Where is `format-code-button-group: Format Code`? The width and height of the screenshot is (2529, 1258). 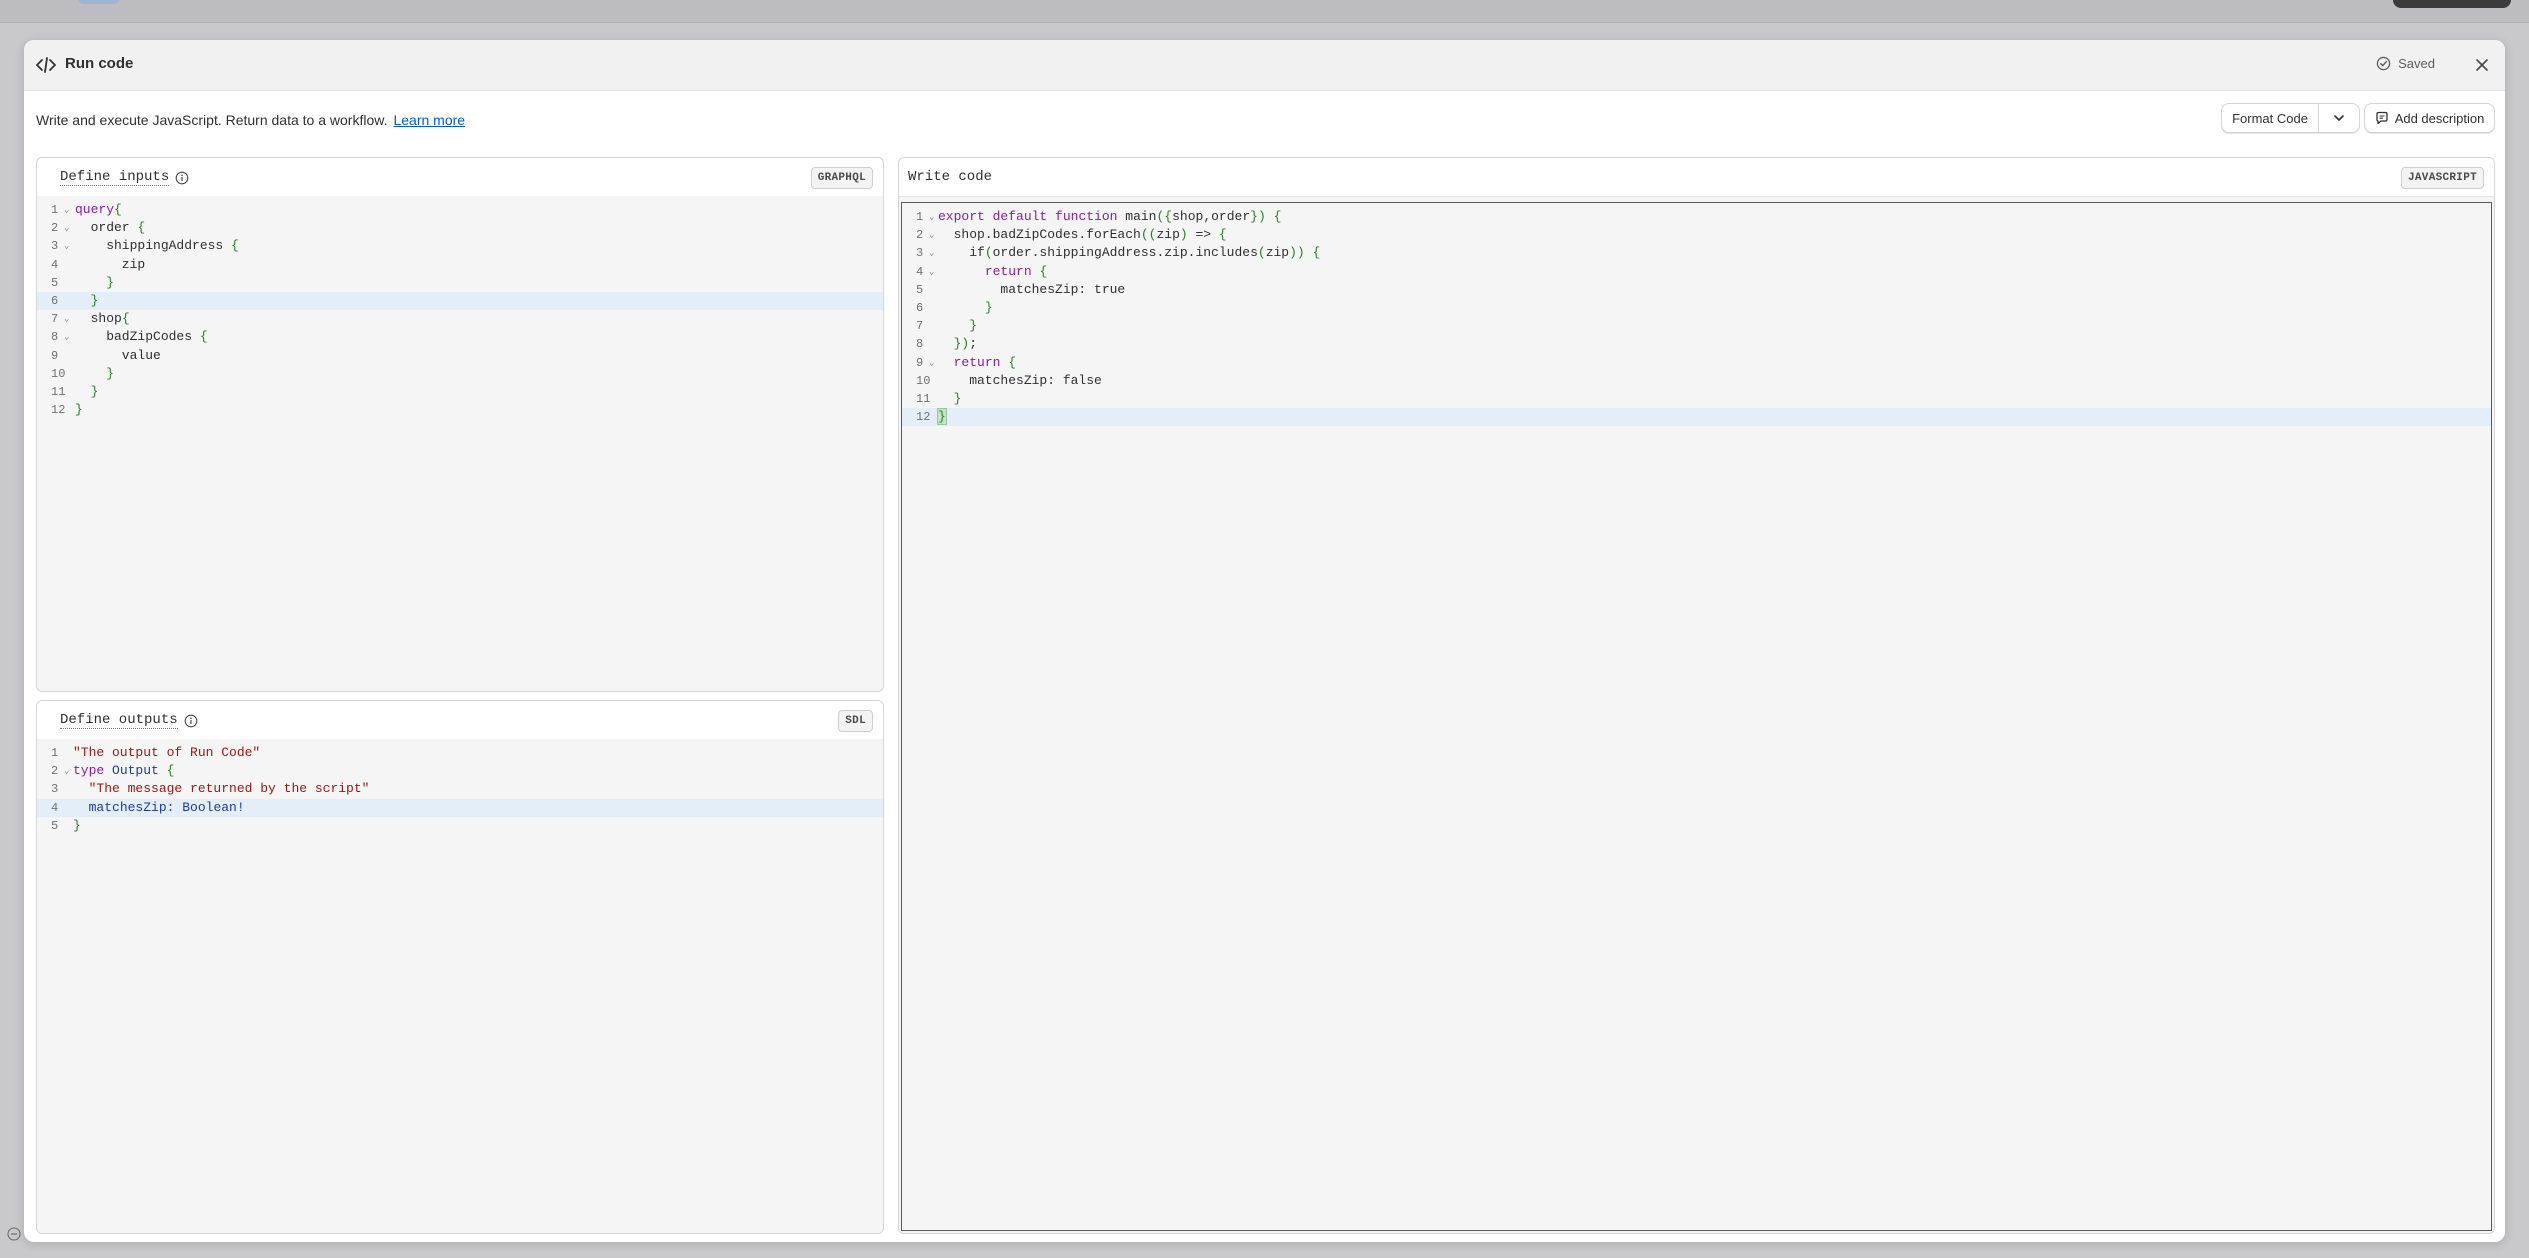
format-code-button-group: Format Code is located at coordinates (2290, 118).